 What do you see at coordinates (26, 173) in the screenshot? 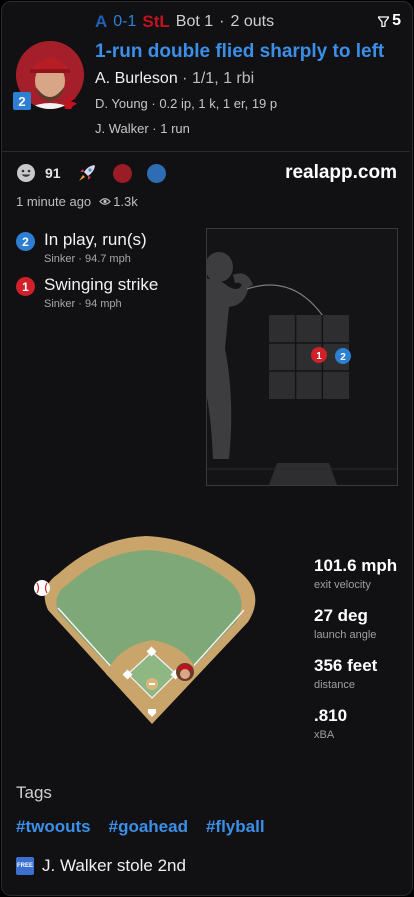
I see `smile-emoji-icon` at bounding box center [26, 173].